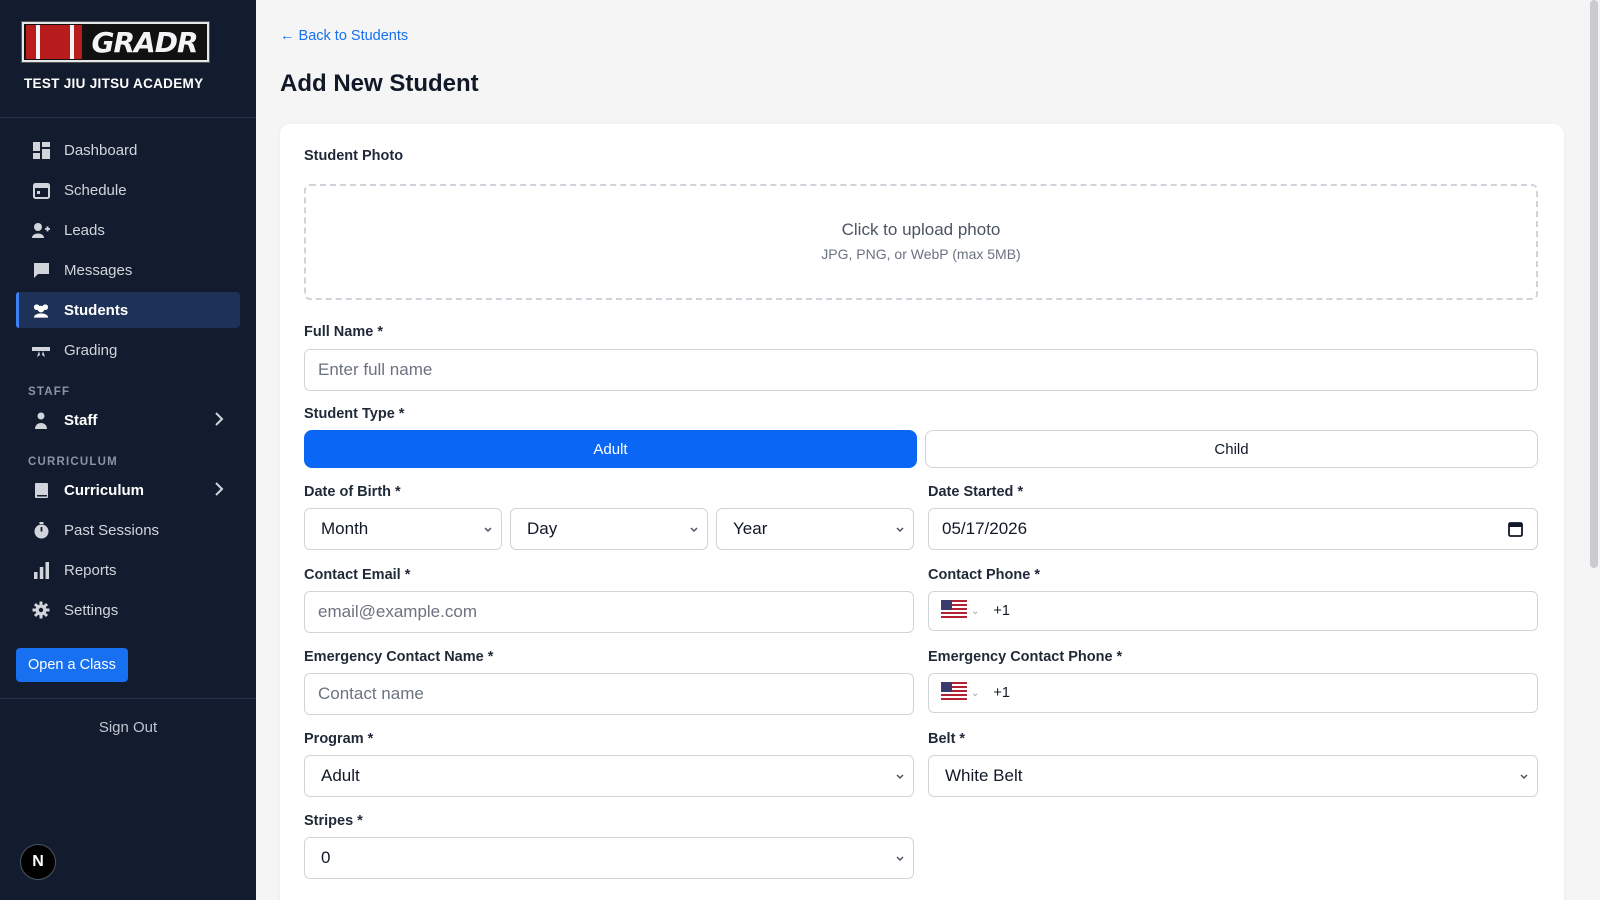 The image size is (1600, 900). Describe the element at coordinates (41, 420) in the screenshot. I see `person-icon` at that location.